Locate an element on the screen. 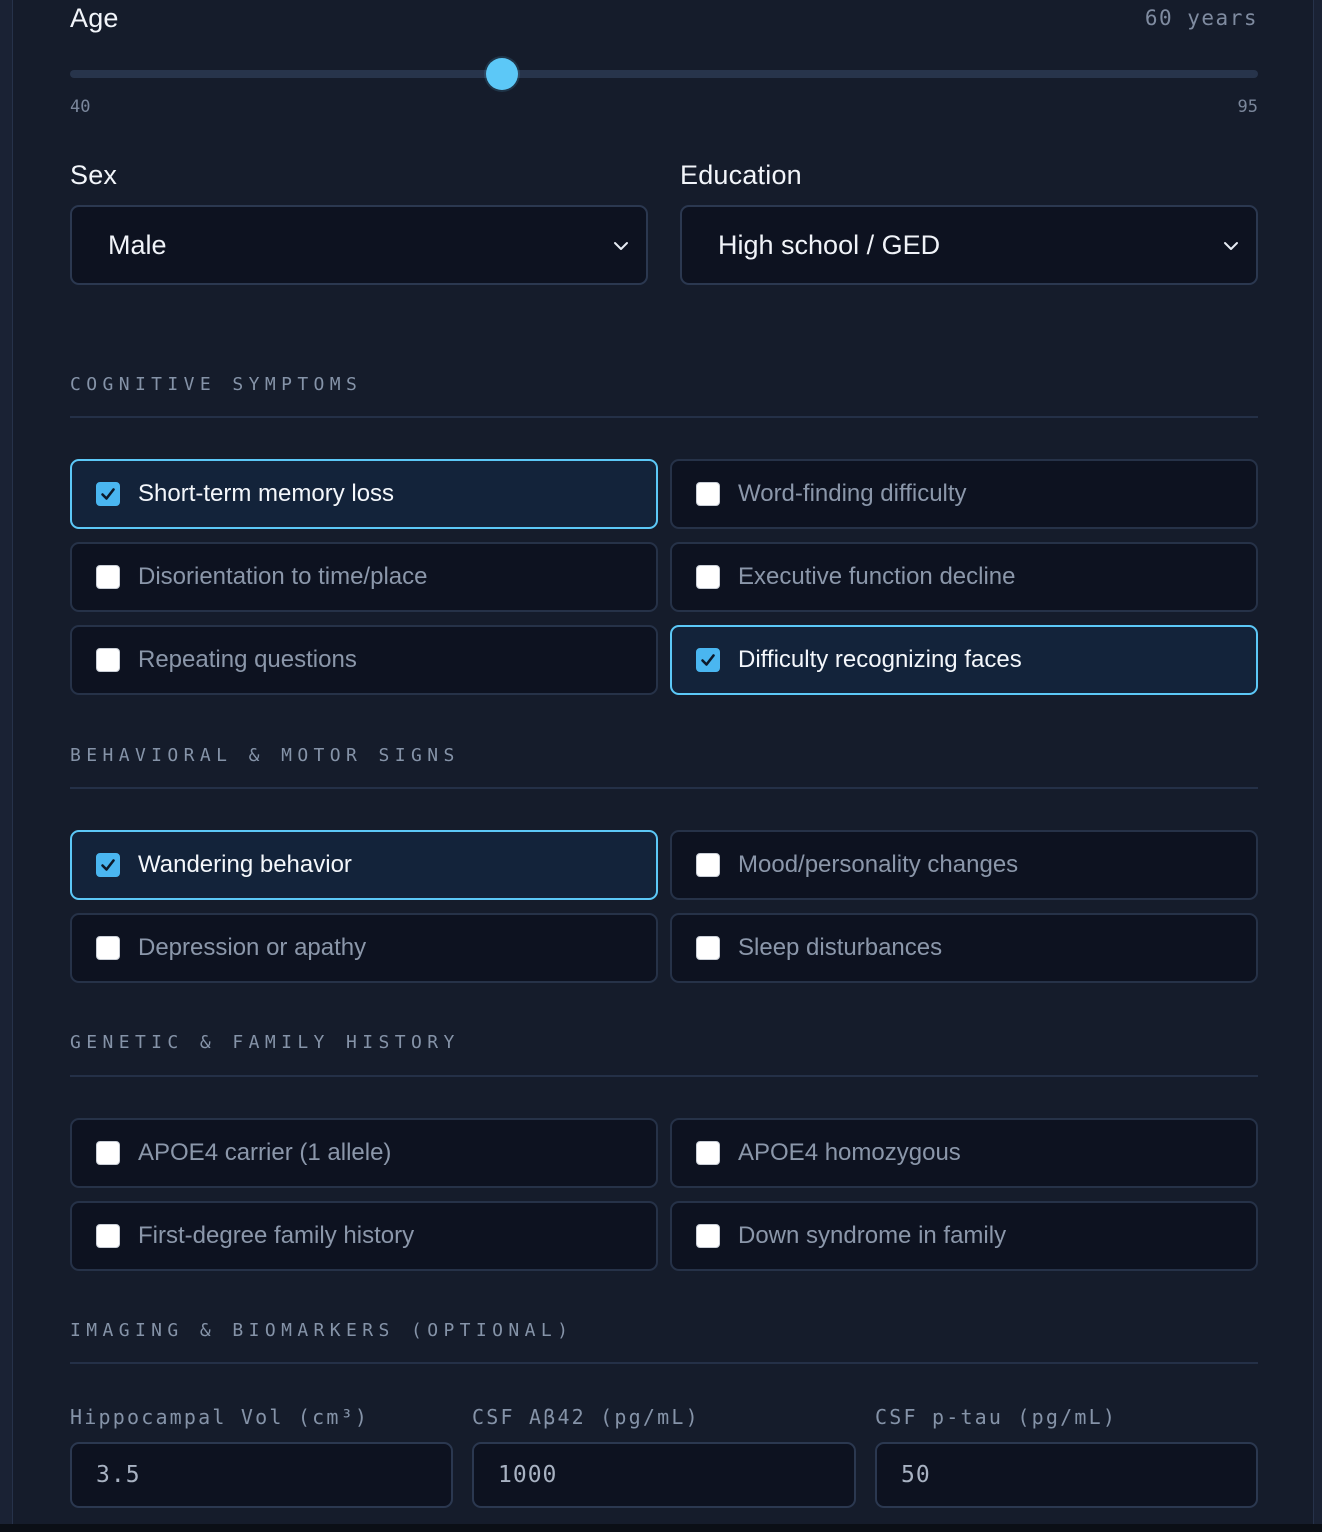 The image size is (1322, 1532). age-value: 60 years is located at coordinates (1201, 18).